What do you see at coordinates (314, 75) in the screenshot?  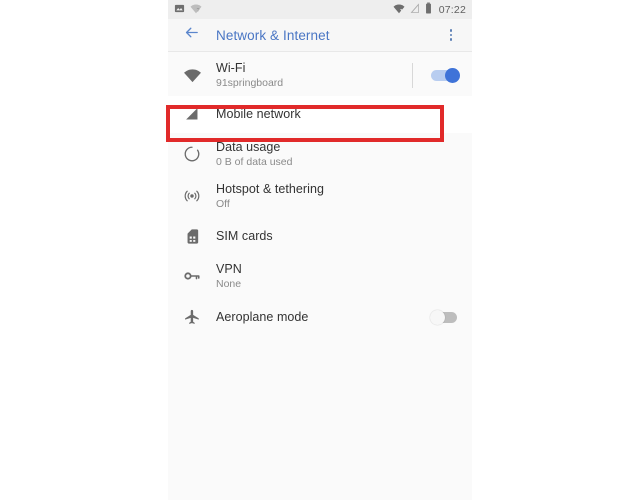 I see `settings-row-text: Wi-Fi 91springboard` at bounding box center [314, 75].